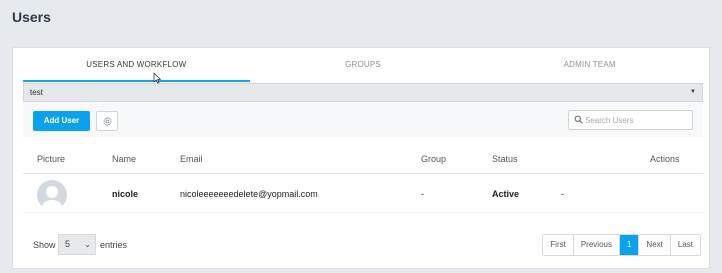 The width and height of the screenshot is (722, 273). Describe the element at coordinates (44, 245) in the screenshot. I see `show-label: Show` at that location.